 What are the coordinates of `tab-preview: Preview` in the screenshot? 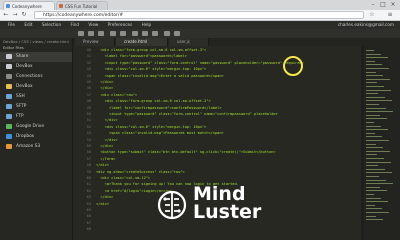 It's located at (95, 42).